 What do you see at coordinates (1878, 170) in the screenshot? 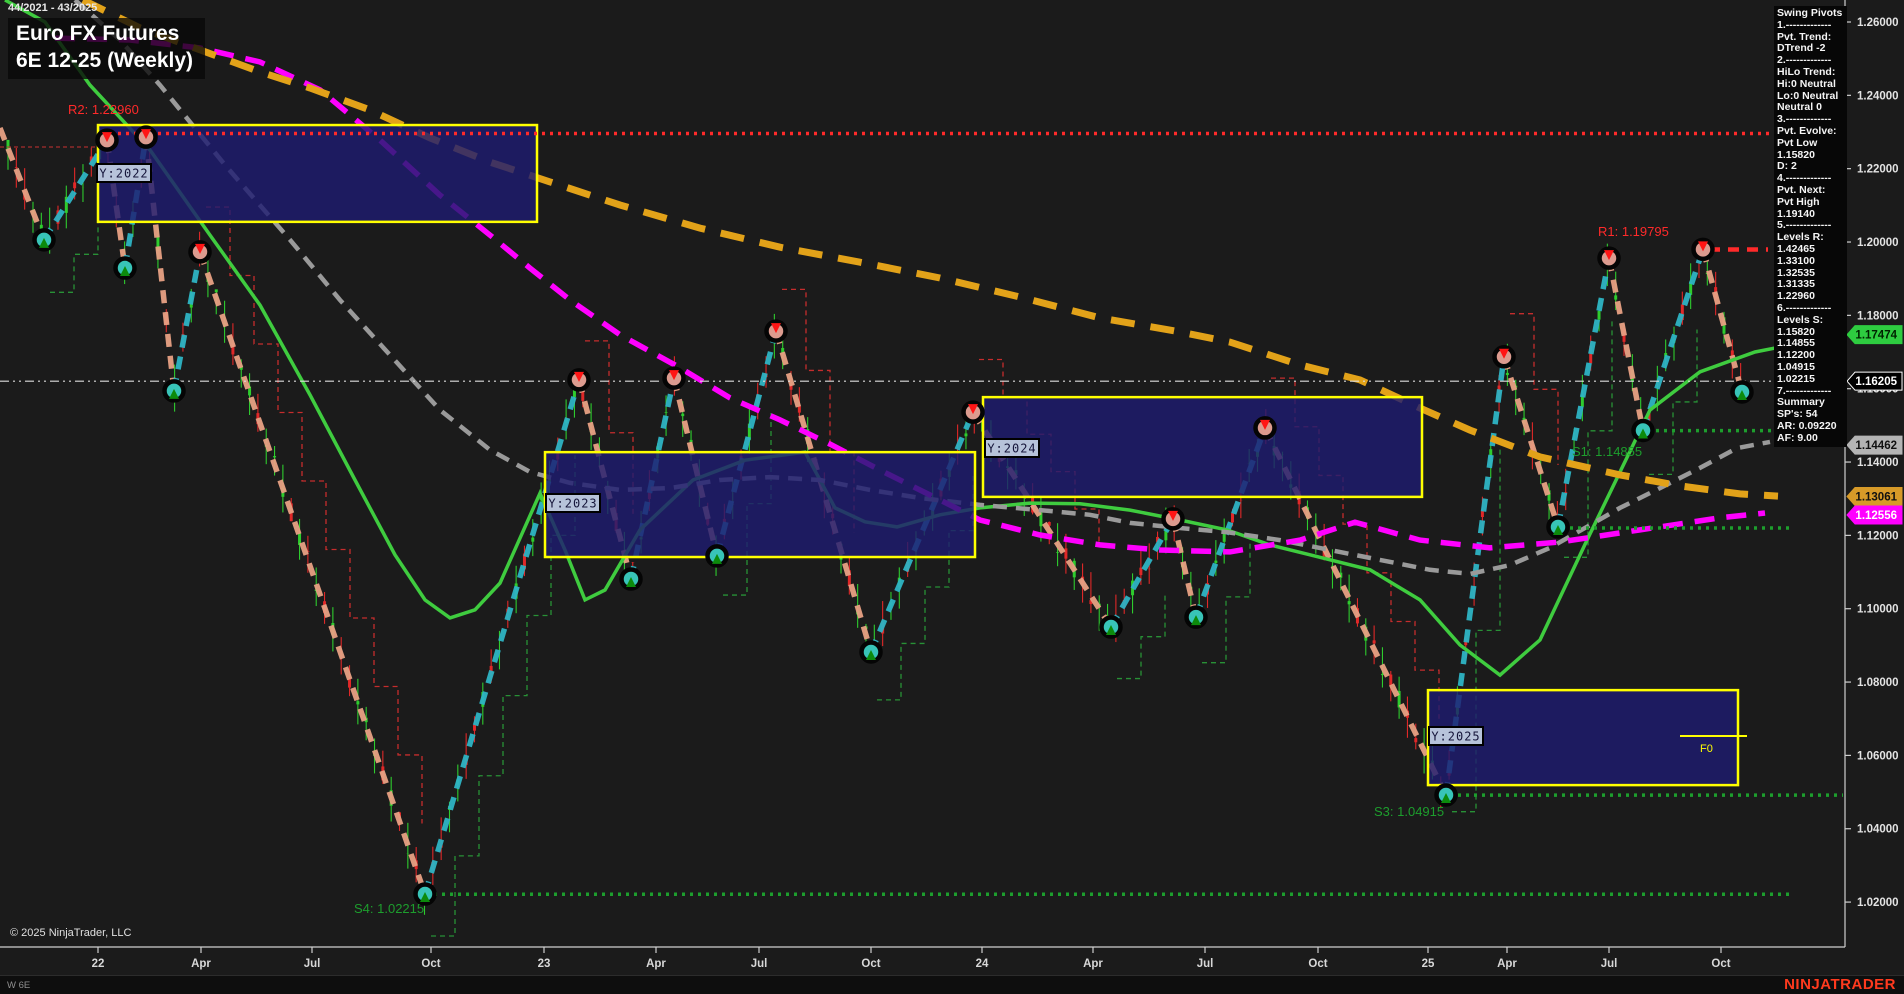
I see `y-tick-label: 1.22000` at bounding box center [1878, 170].